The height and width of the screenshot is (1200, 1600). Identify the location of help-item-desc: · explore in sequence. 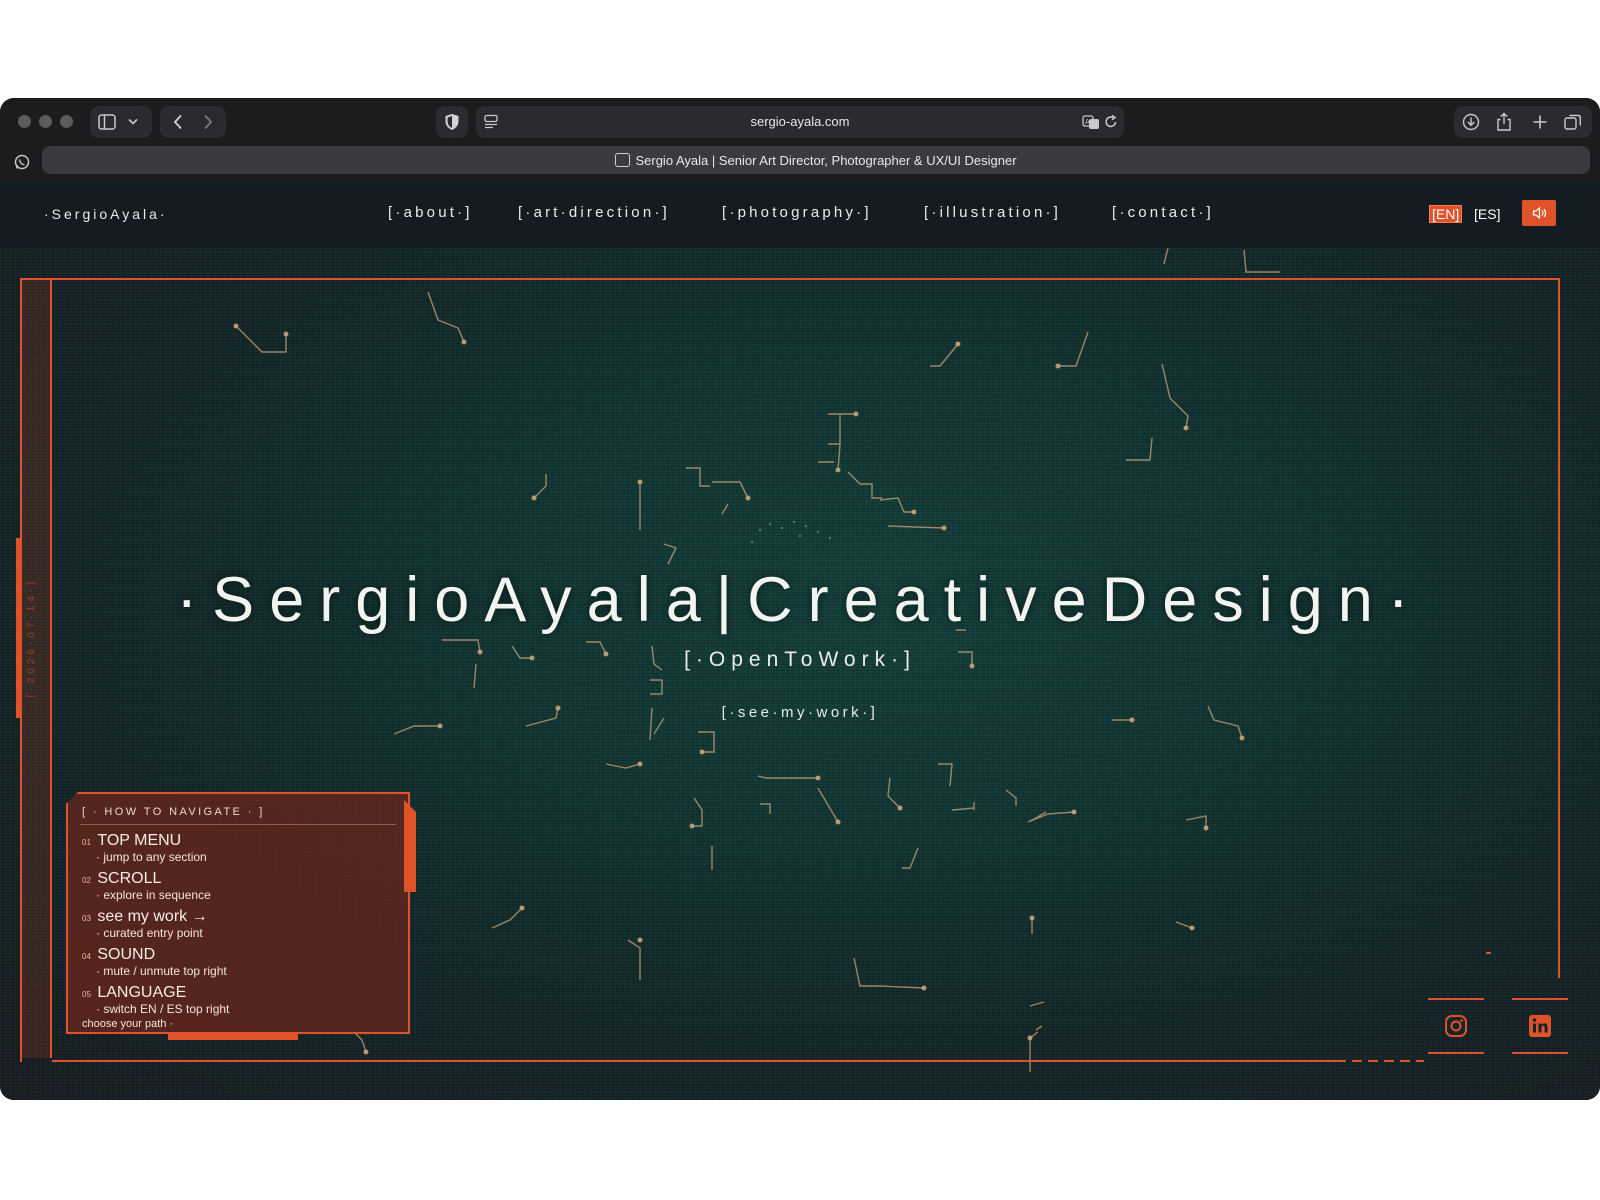
(153, 895).